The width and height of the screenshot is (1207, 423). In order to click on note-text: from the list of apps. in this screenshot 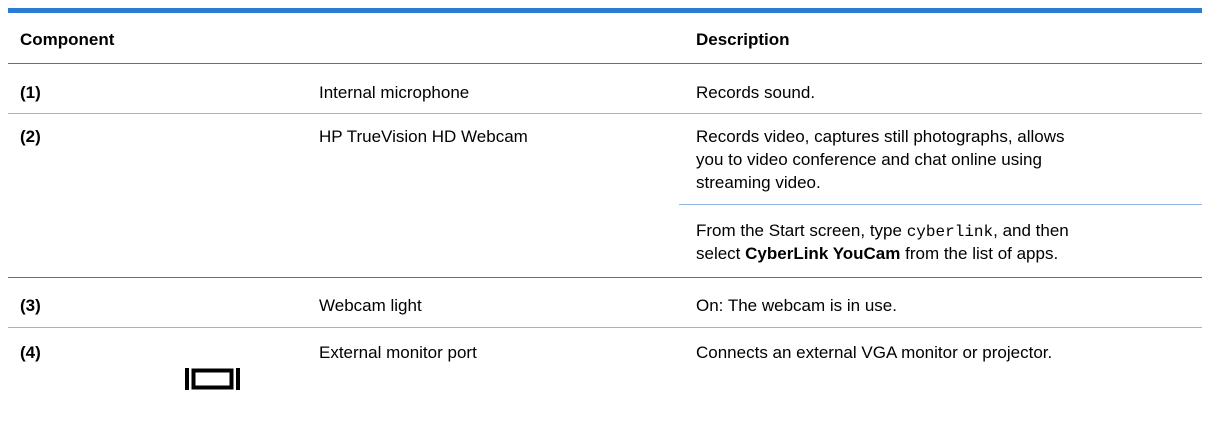, I will do `click(979, 253)`.